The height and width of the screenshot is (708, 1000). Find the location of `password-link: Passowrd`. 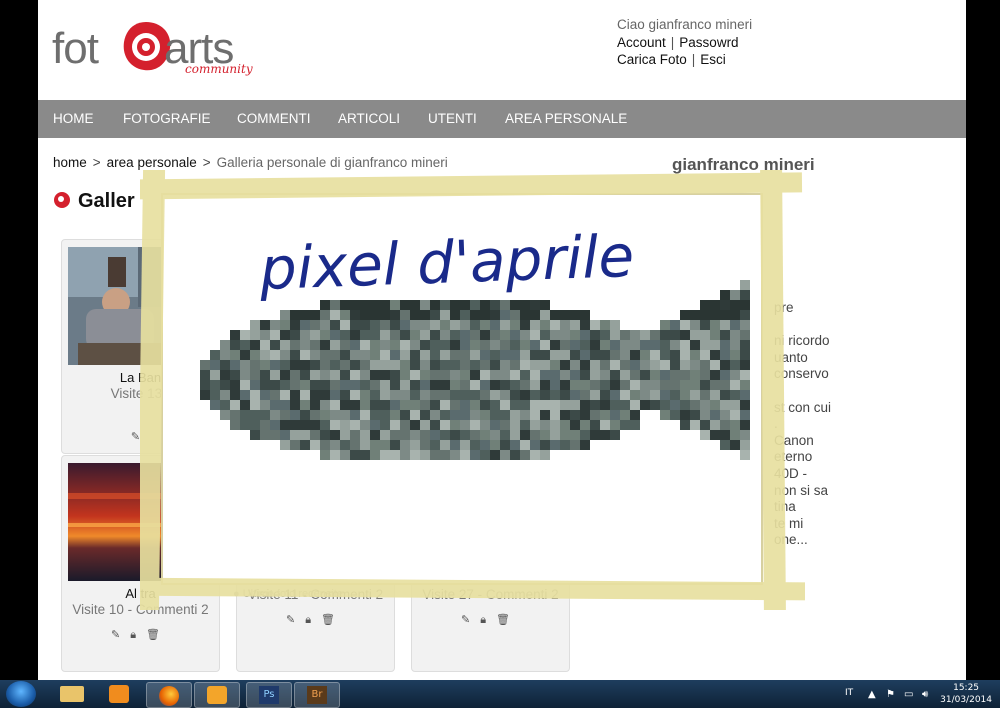

password-link: Passowrd is located at coordinates (708, 42).